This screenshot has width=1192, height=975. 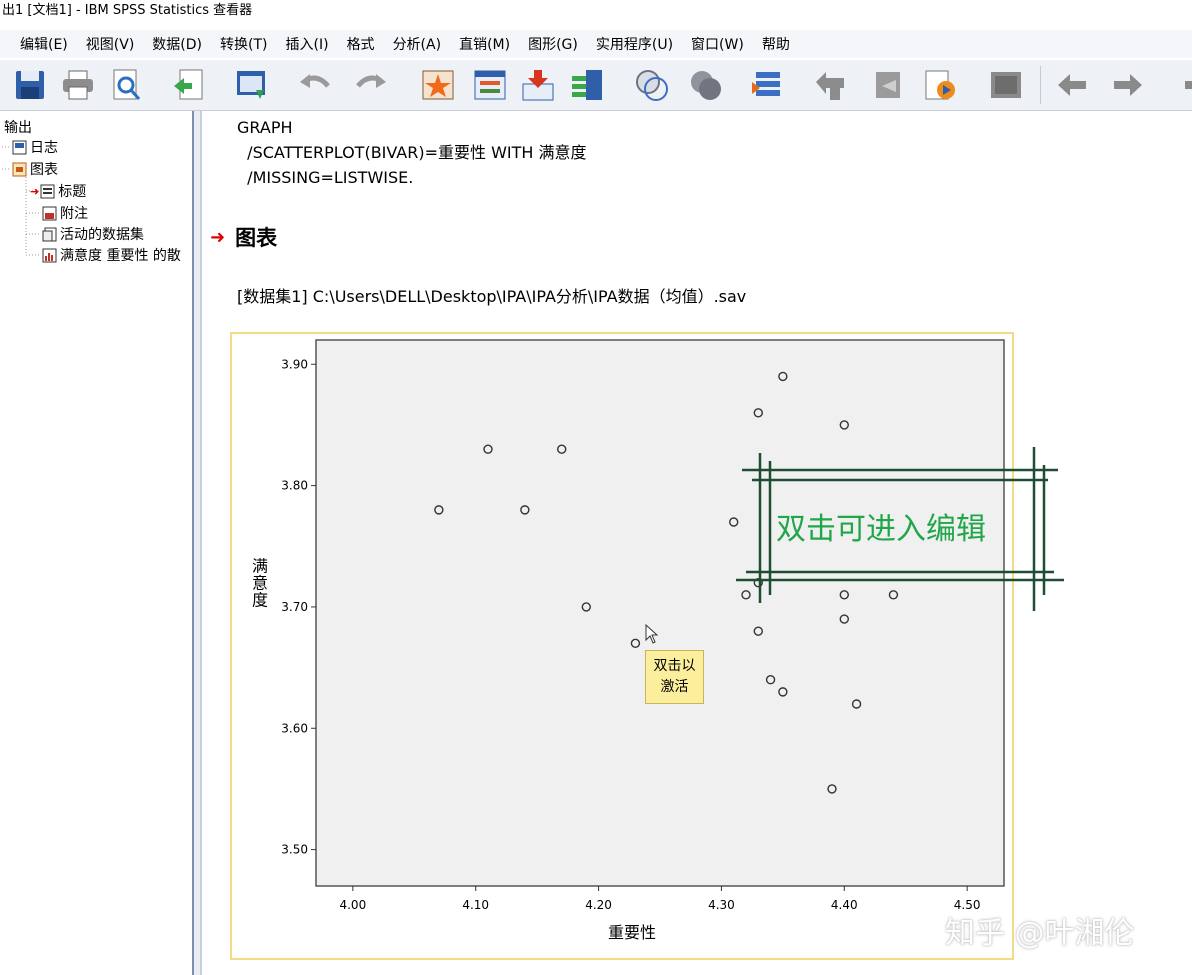 I want to click on section-heading: ➜ 图表, so click(x=243, y=237).